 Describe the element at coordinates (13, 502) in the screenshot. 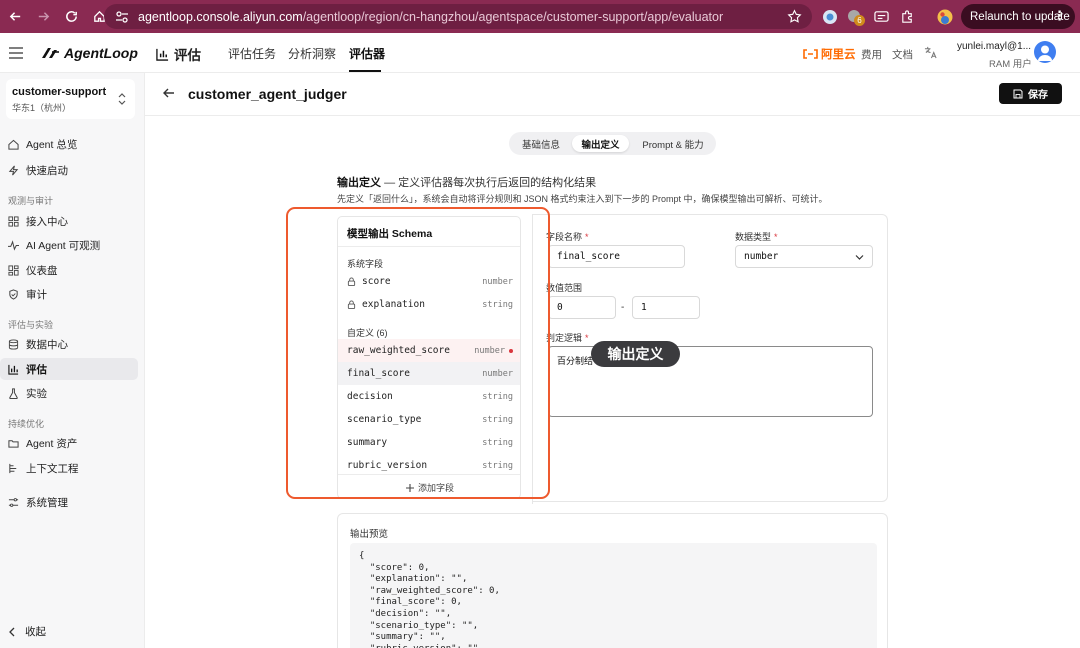

I see `settings-icon` at that location.